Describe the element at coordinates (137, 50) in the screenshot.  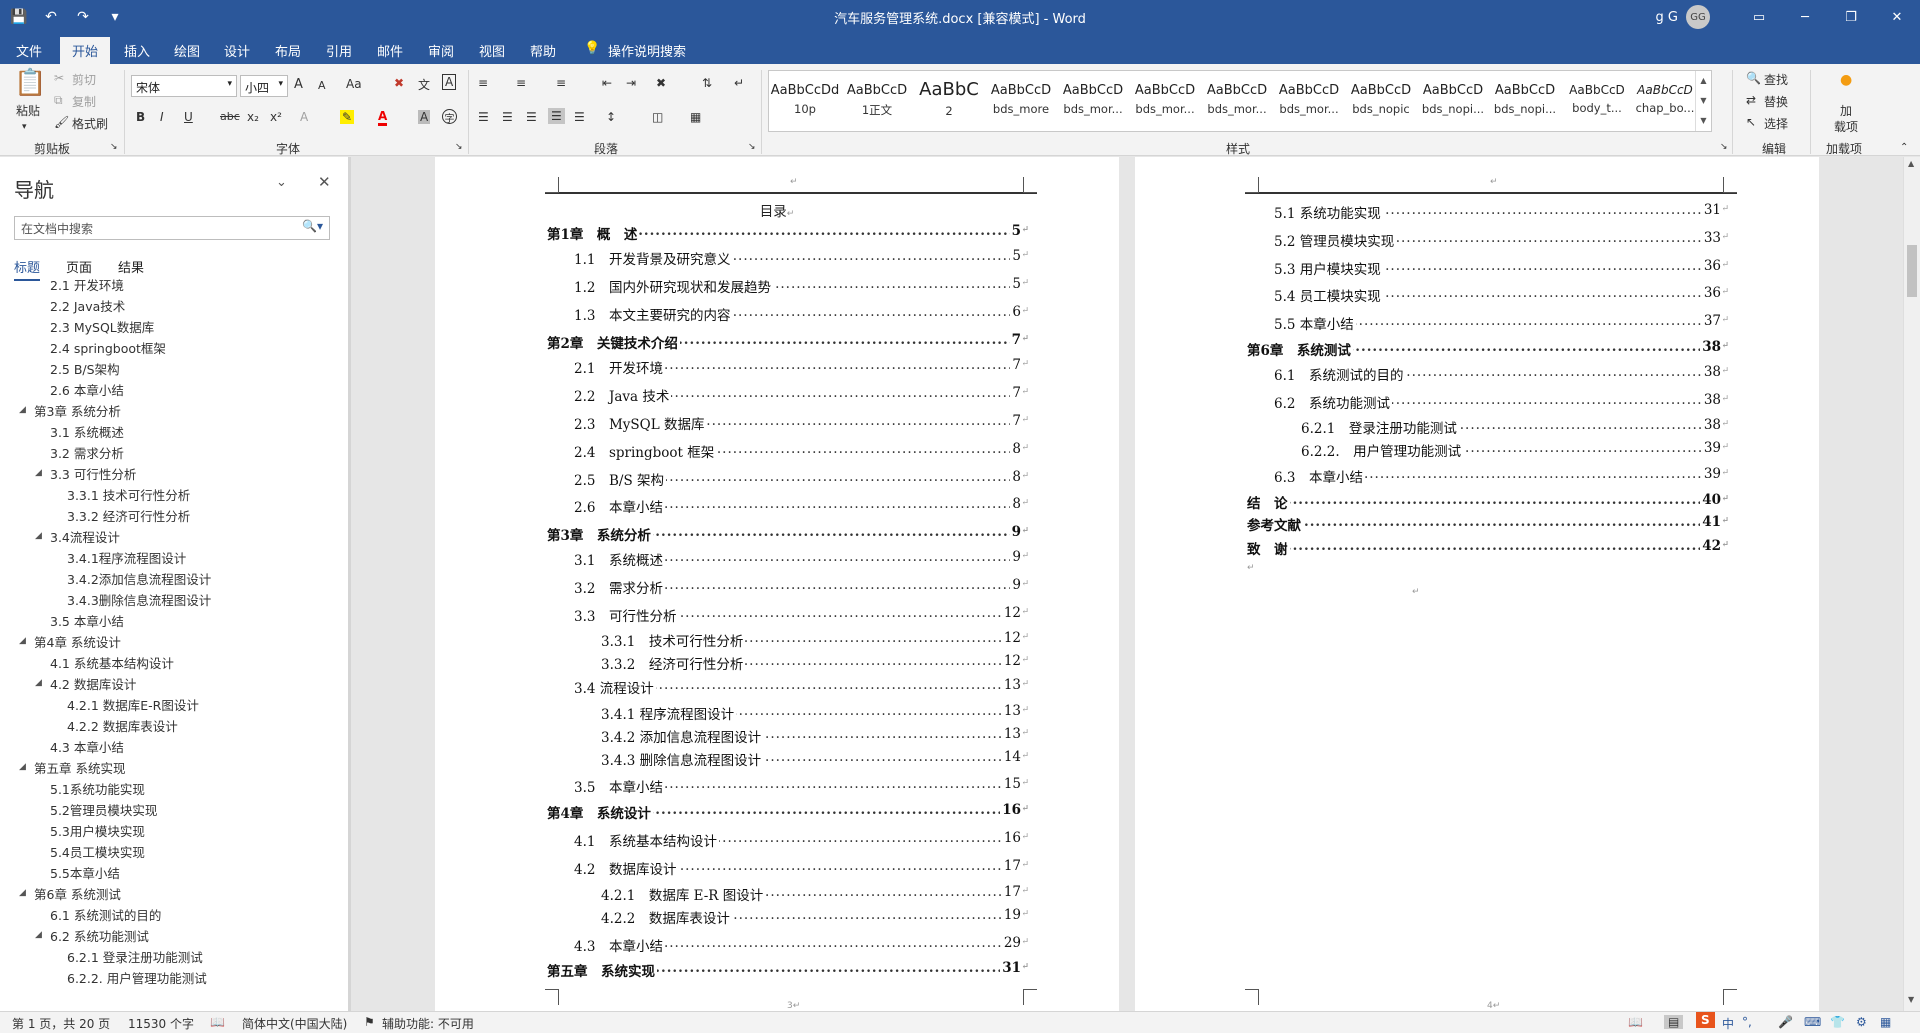
I see `tab-insert: 插入` at that location.